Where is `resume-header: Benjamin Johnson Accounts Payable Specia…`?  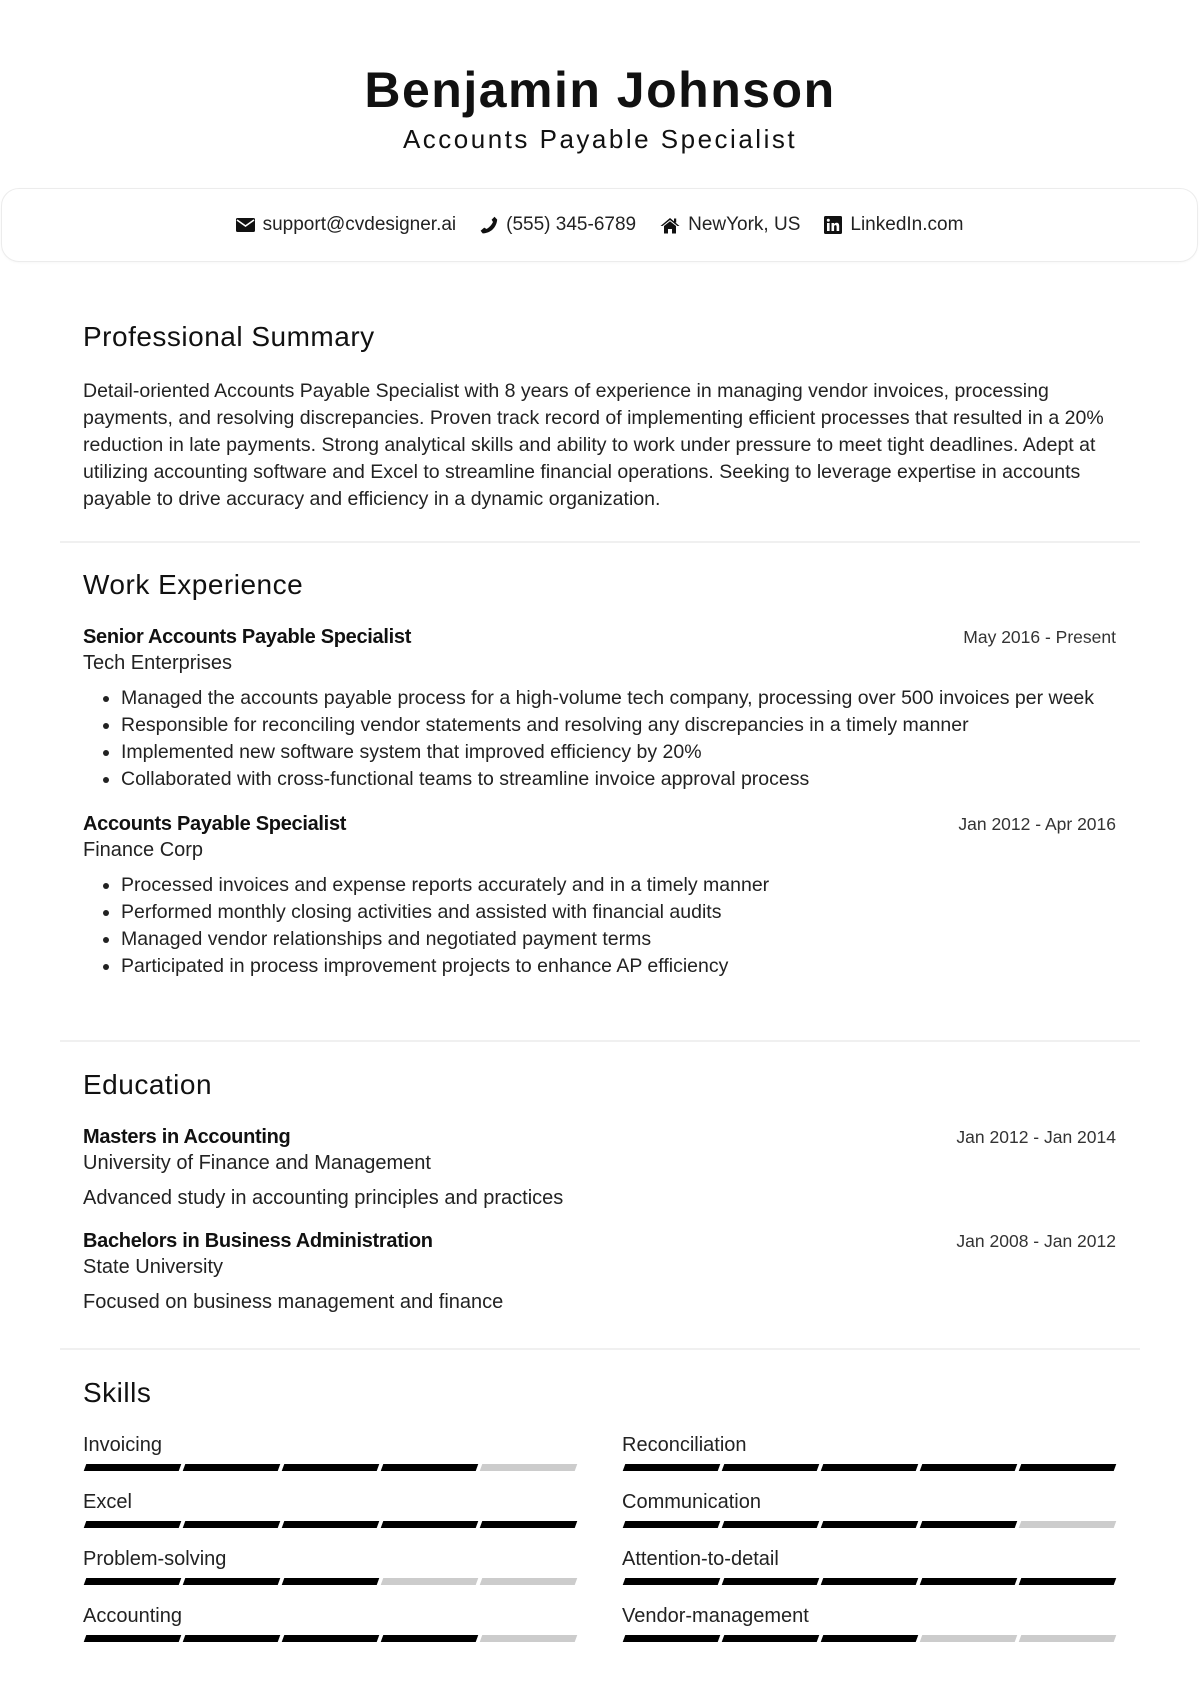 resume-header: Benjamin Johnson Accounts Payable Specia… is located at coordinates (600, 108).